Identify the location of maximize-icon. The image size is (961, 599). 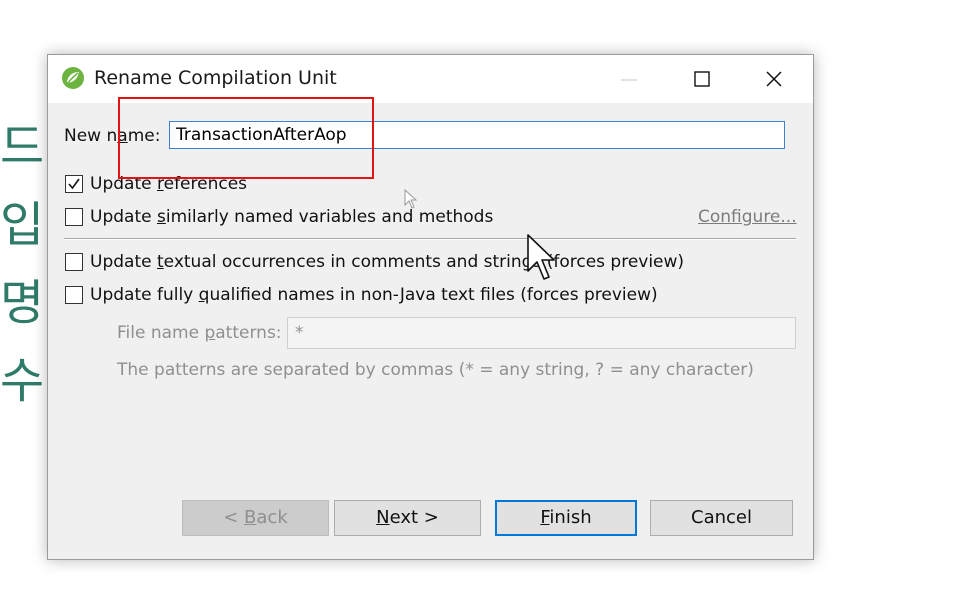
(702, 79).